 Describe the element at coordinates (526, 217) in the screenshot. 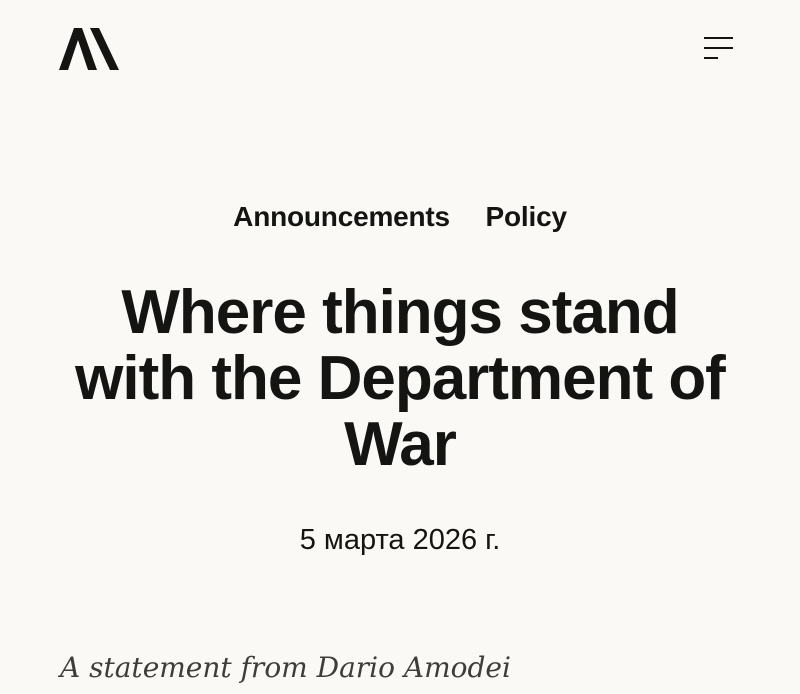

I see `tag-policy: Policy` at that location.